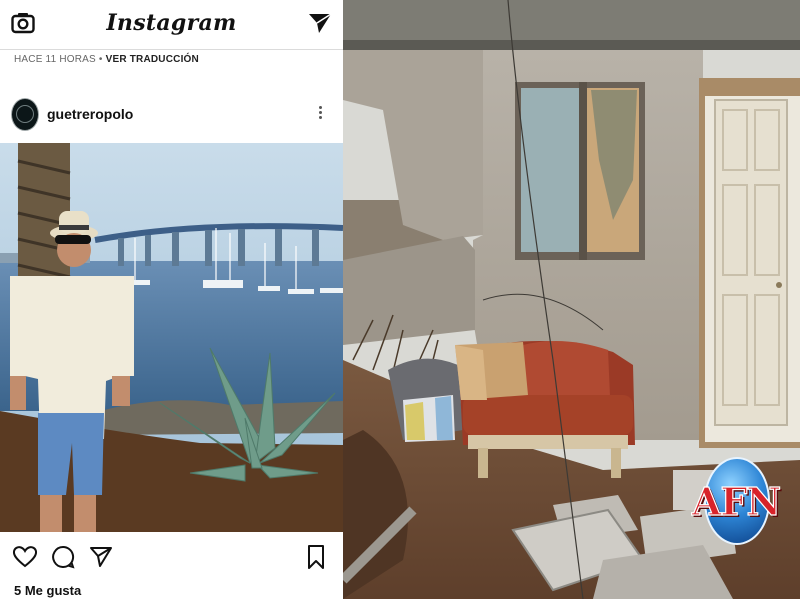  Describe the element at coordinates (736, 501) in the screenshot. I see `afn-logo-text: AFN` at that location.